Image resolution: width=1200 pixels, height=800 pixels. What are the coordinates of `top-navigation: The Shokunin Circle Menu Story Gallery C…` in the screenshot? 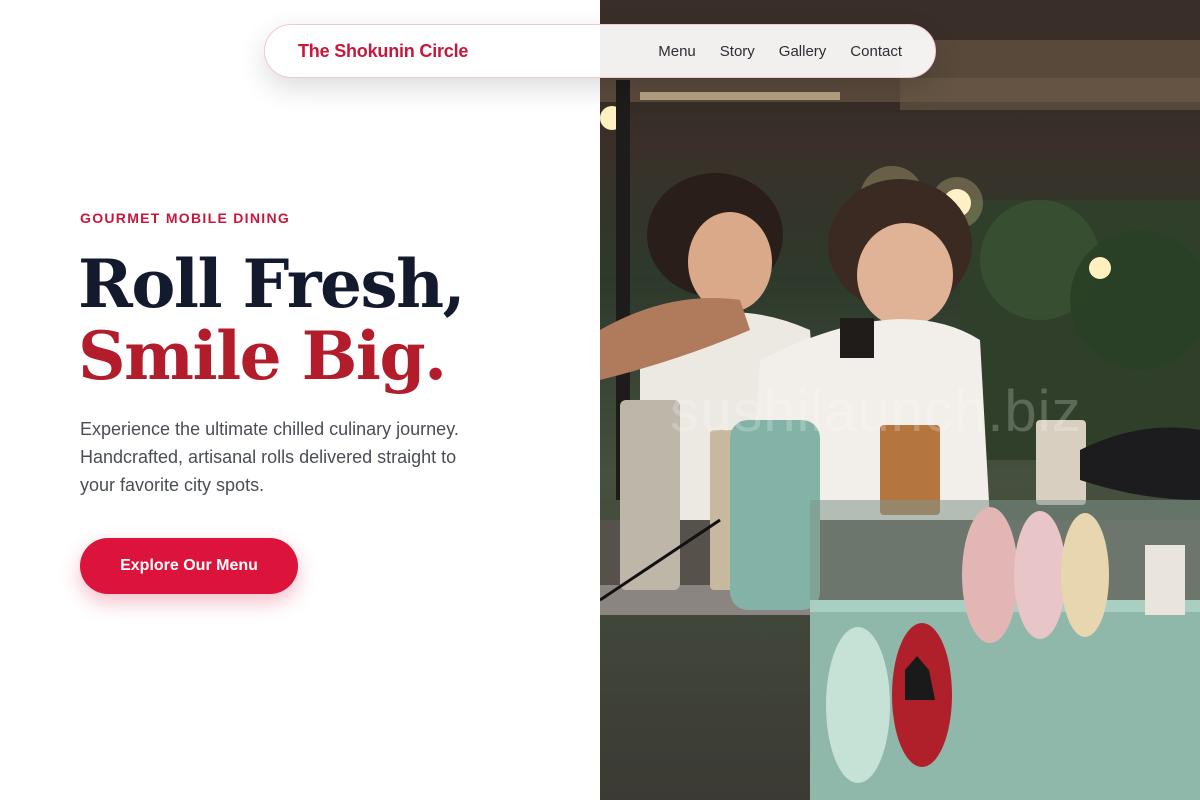 It's located at (600, 51).